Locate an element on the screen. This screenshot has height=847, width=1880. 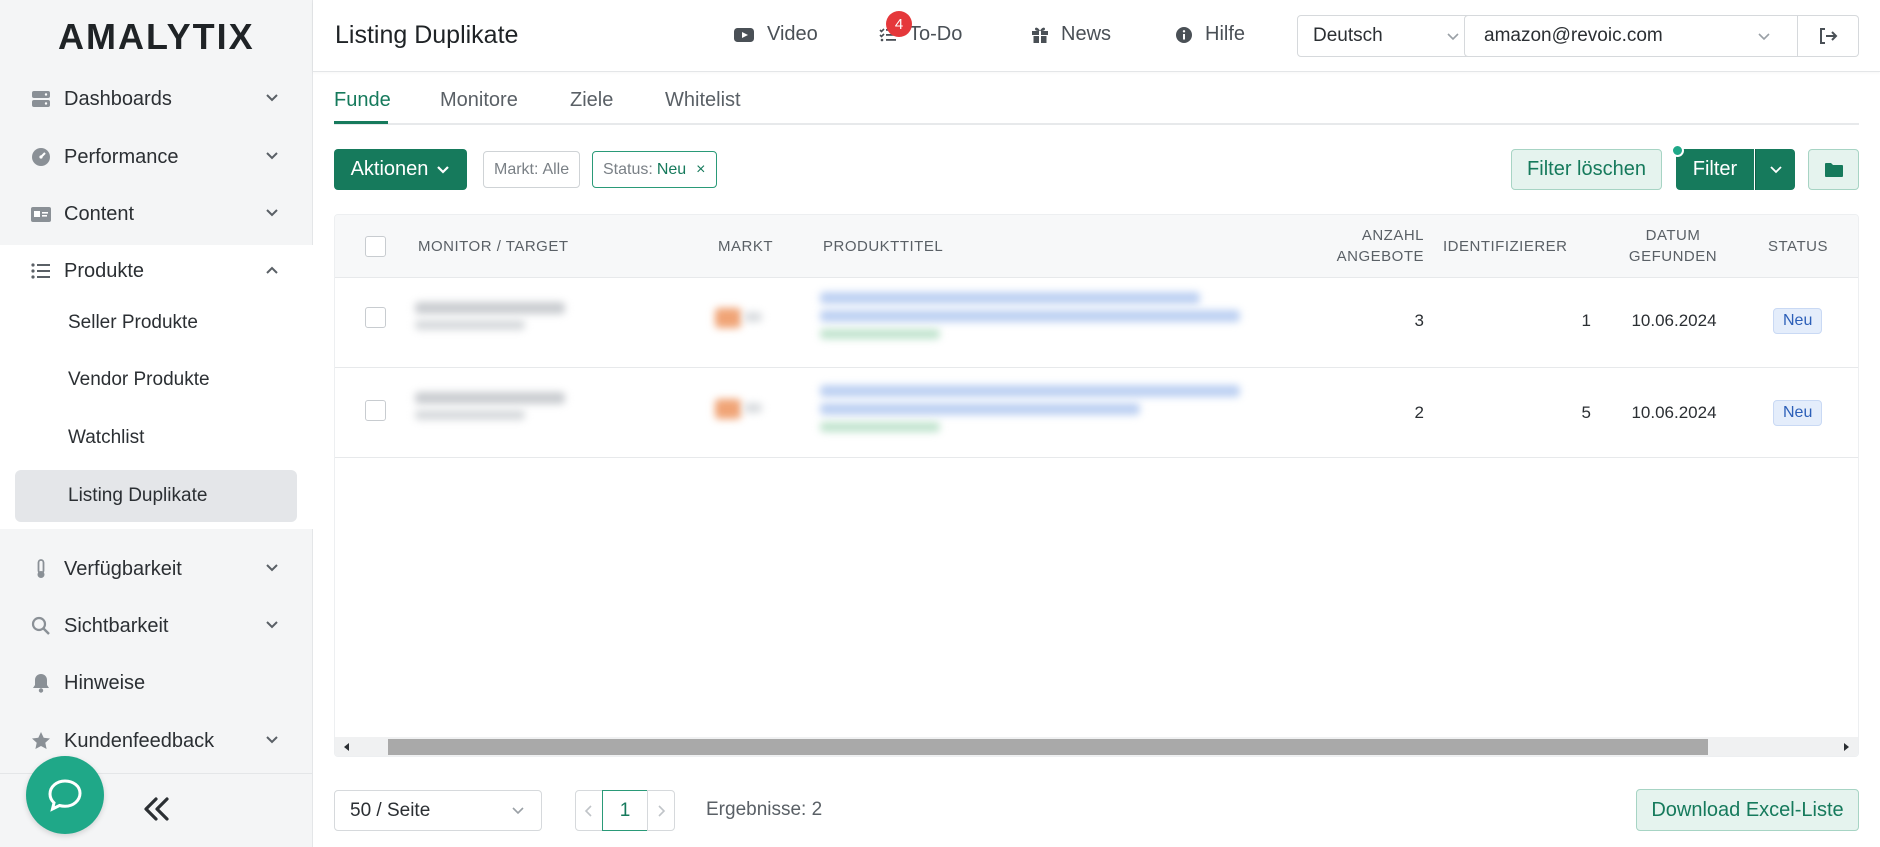
tab-ziele: Ziele is located at coordinates (591, 100).